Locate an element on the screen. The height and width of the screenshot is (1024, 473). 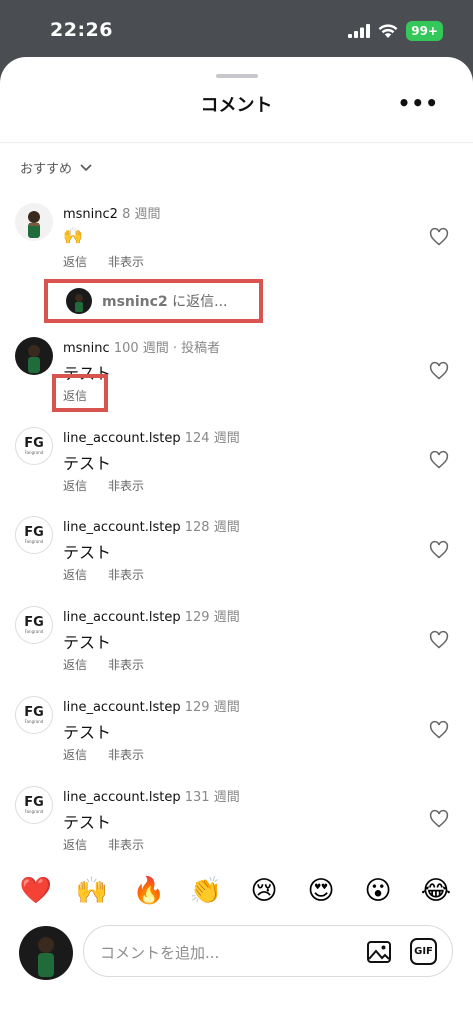
comment-text: 🙌 is located at coordinates (73, 235).